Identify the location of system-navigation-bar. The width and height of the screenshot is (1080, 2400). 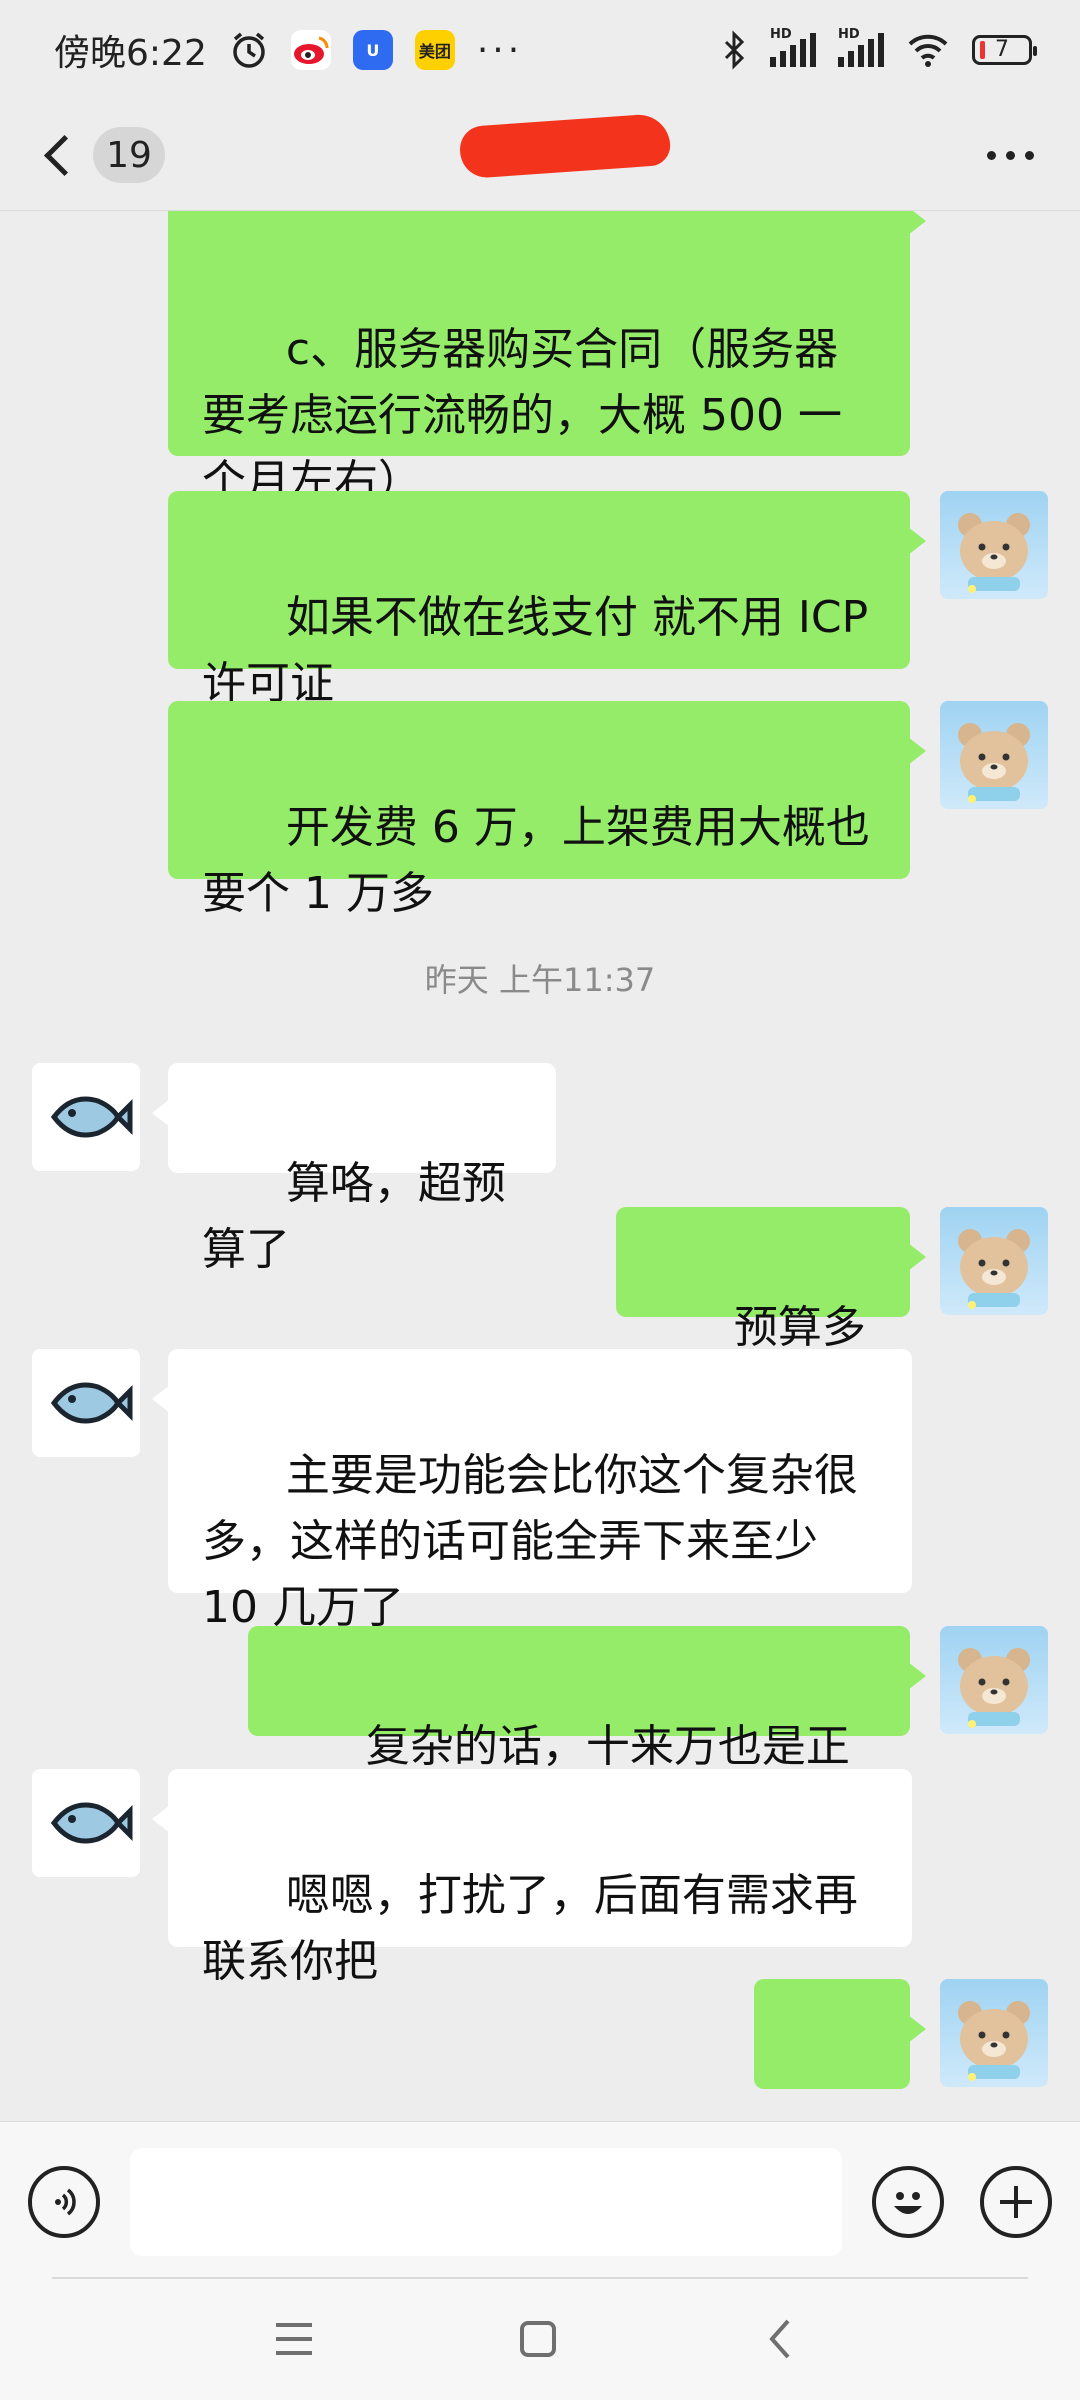
(540, 2339).